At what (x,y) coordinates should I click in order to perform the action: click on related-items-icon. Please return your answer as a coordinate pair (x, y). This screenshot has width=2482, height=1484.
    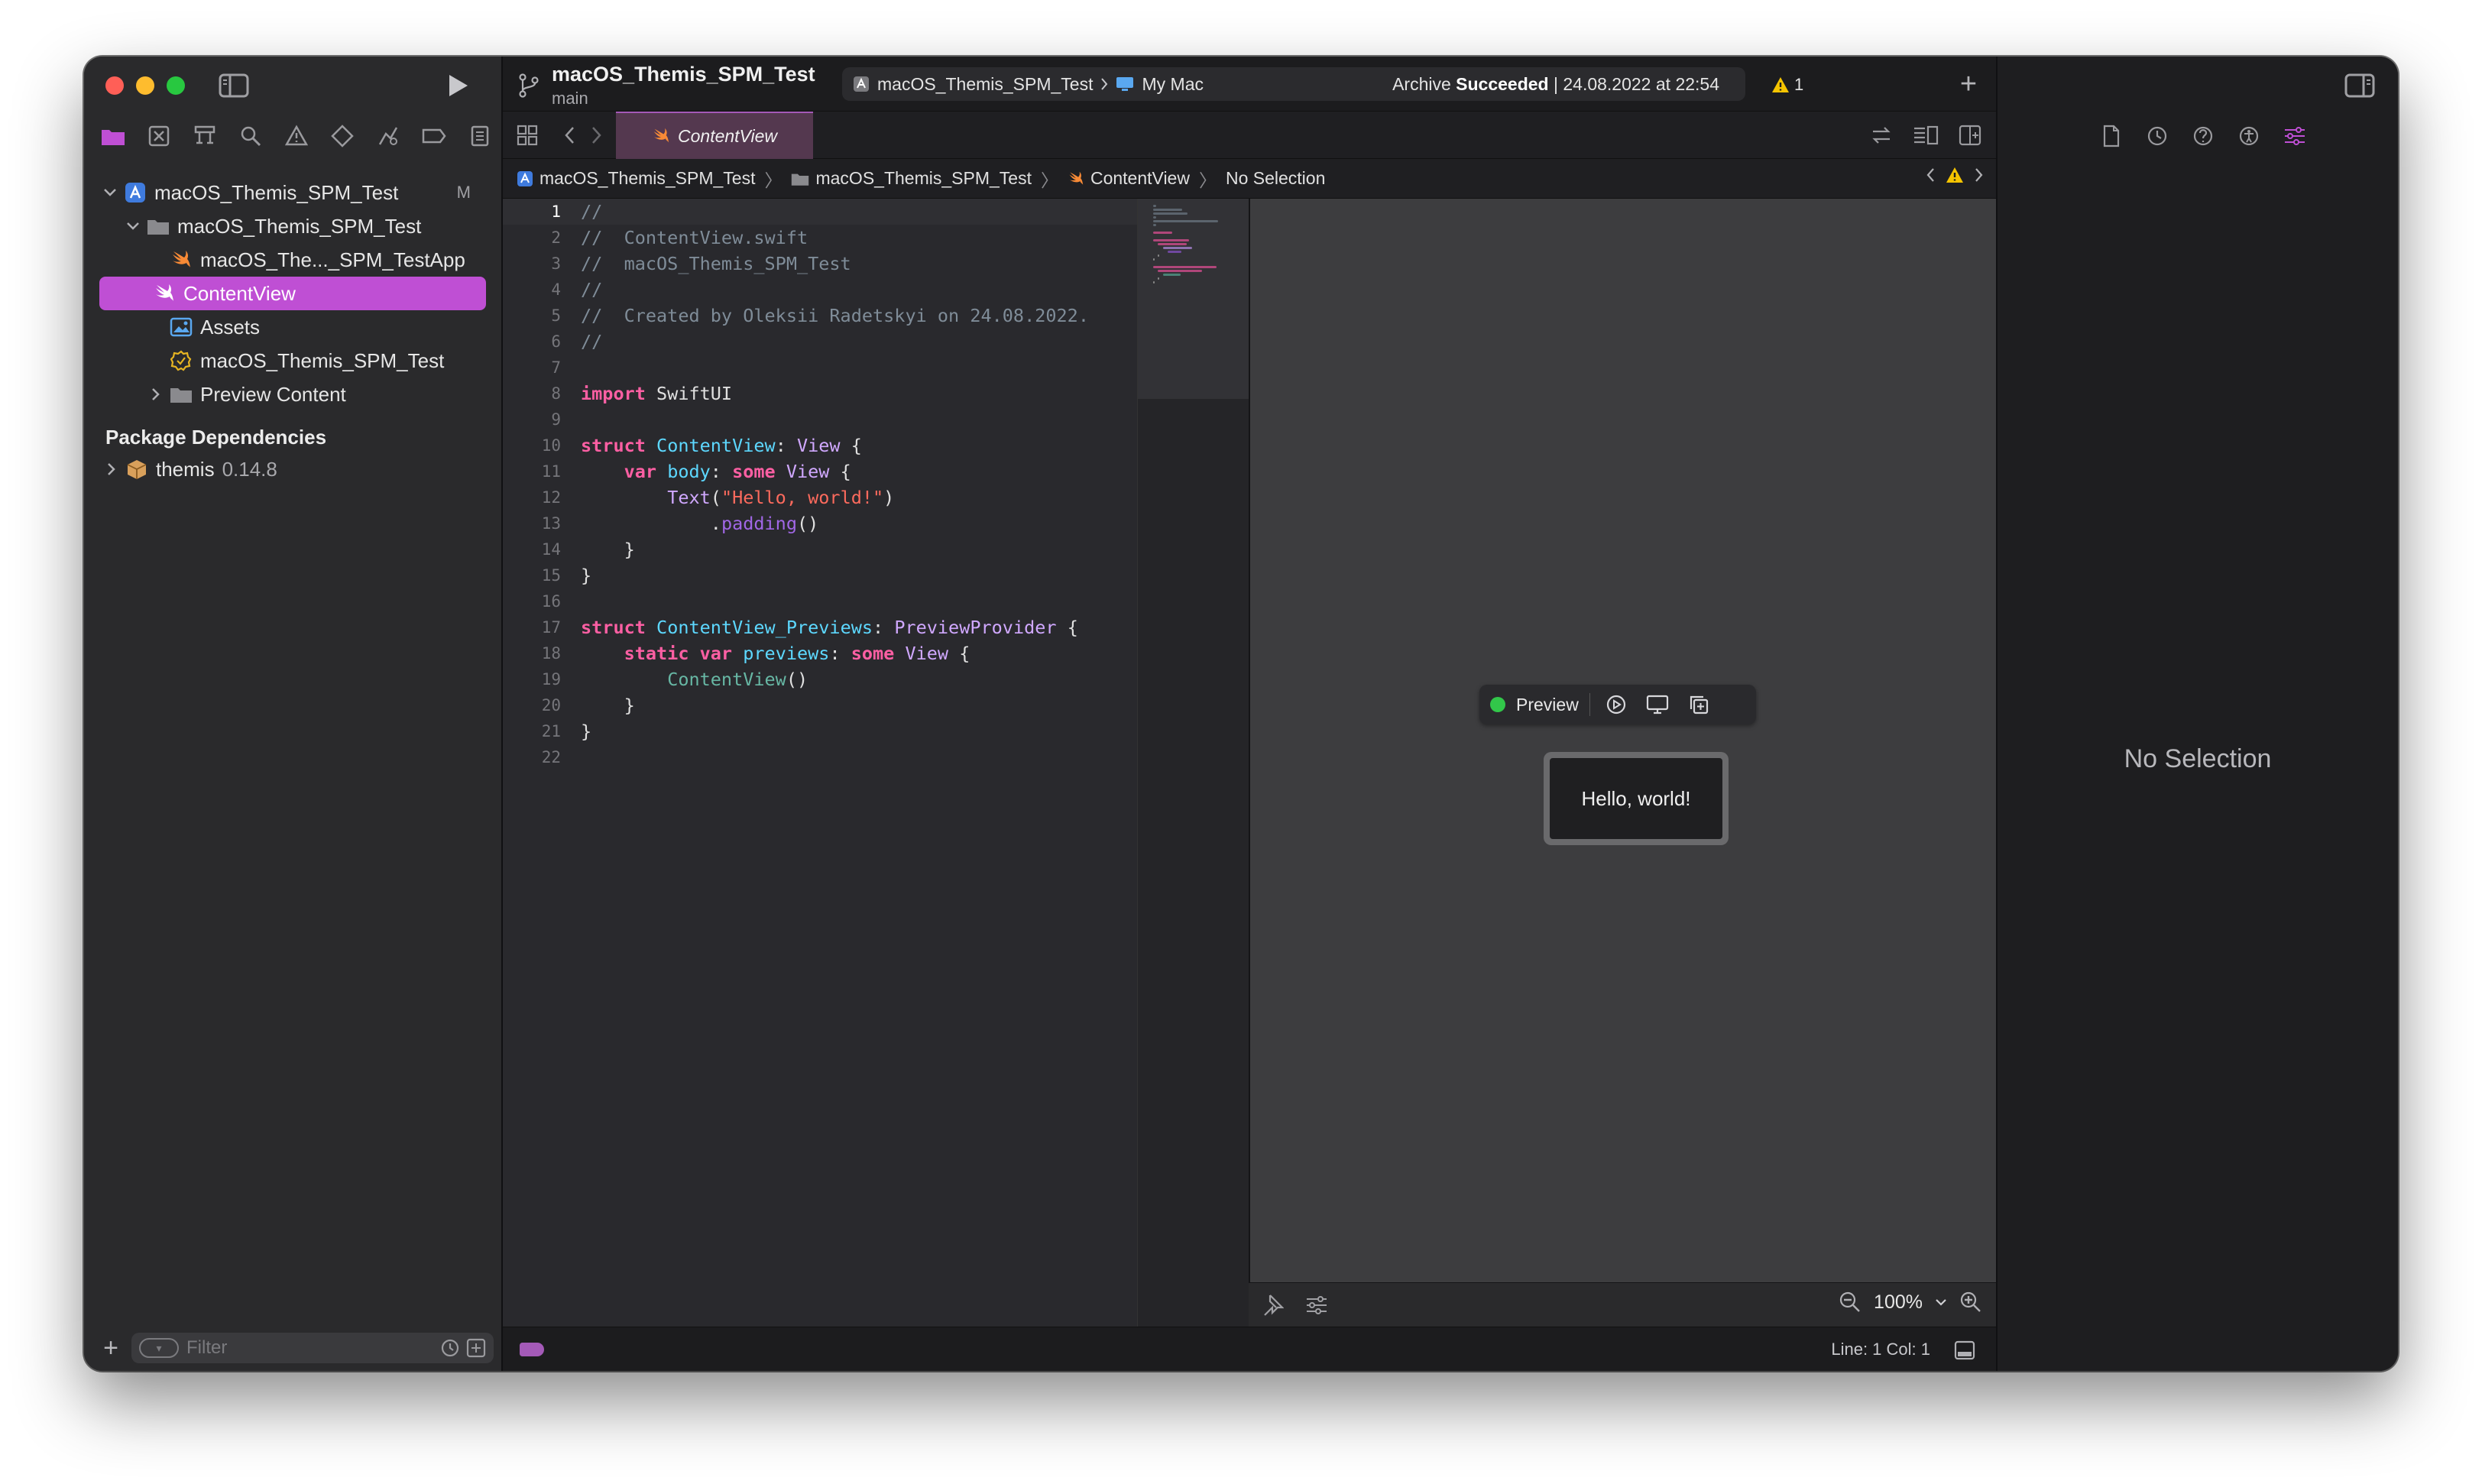
    Looking at the image, I should click on (527, 135).